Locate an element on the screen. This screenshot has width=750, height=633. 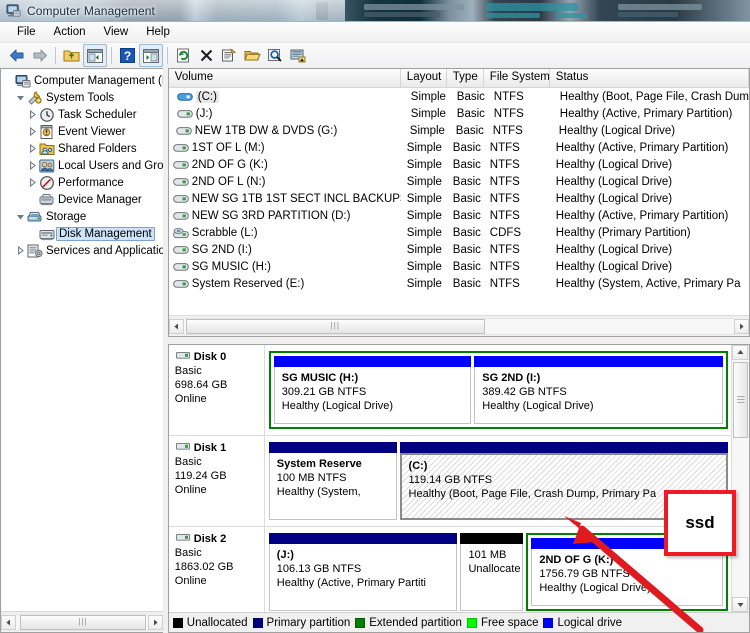
tree-scroll-thumb: ||| is located at coordinates (83, 622).